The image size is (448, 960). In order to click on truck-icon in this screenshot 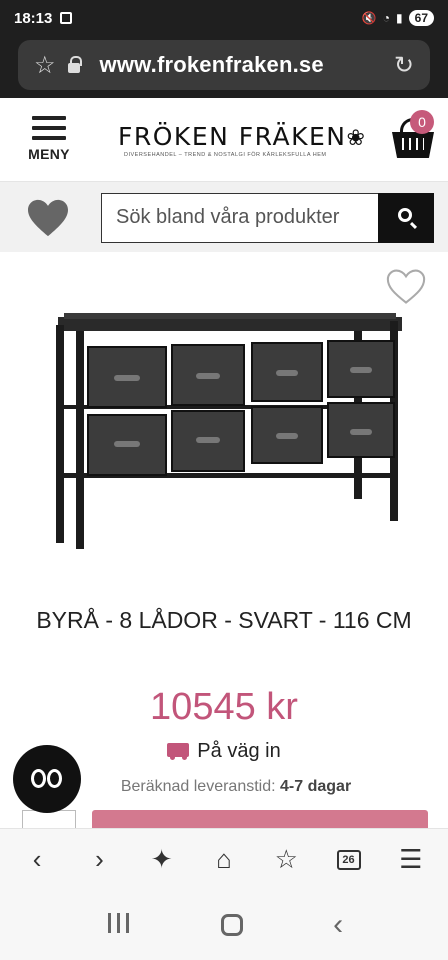, I will do `click(178, 751)`.